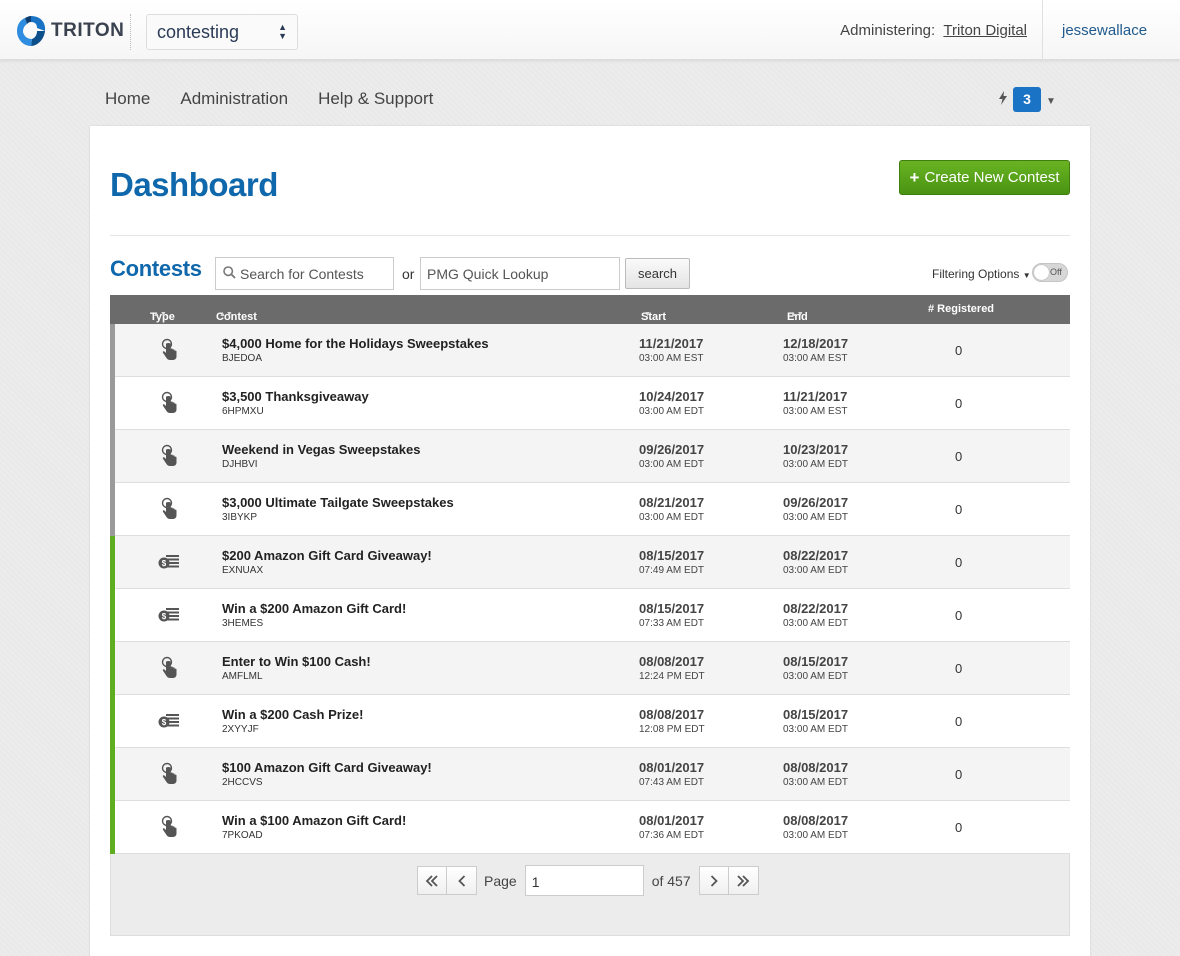 This screenshot has width=1180, height=956. What do you see at coordinates (713, 880) in the screenshot?
I see `next-page-button` at bounding box center [713, 880].